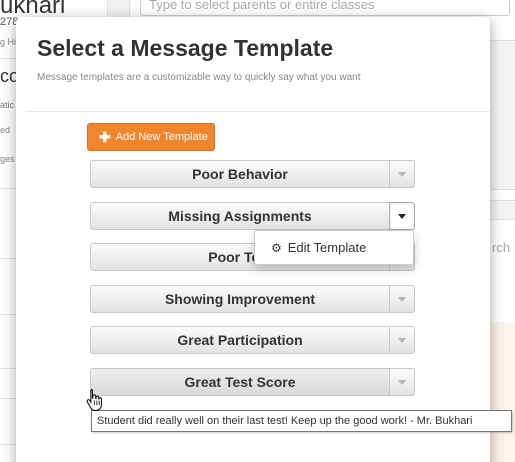 The height and width of the screenshot is (462, 515). I want to click on modal-title: Select a Message Template, so click(185, 48).